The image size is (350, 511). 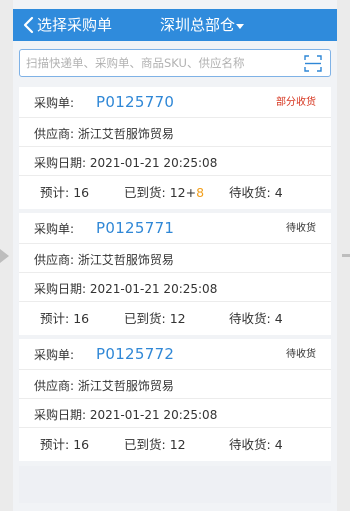 I want to click on list-bottom-area, so click(x=175, y=484).